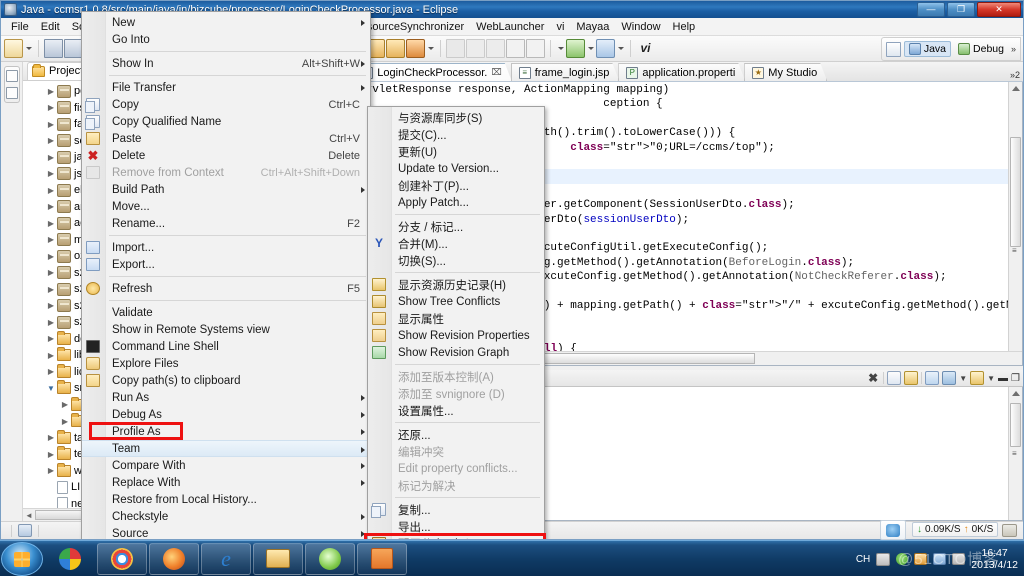 This screenshot has height=576, width=1024. I want to click on menu-item-go-into: Go Into, so click(226, 39).